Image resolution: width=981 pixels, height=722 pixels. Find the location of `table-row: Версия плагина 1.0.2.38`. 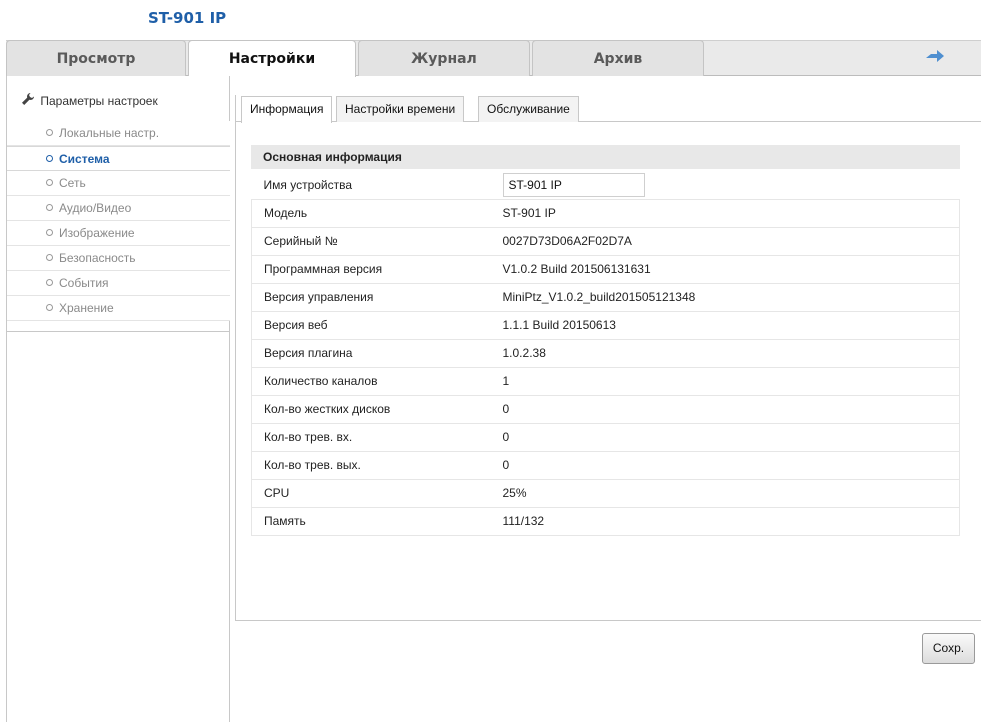

table-row: Версия плагина 1.0.2.38 is located at coordinates (605, 352).